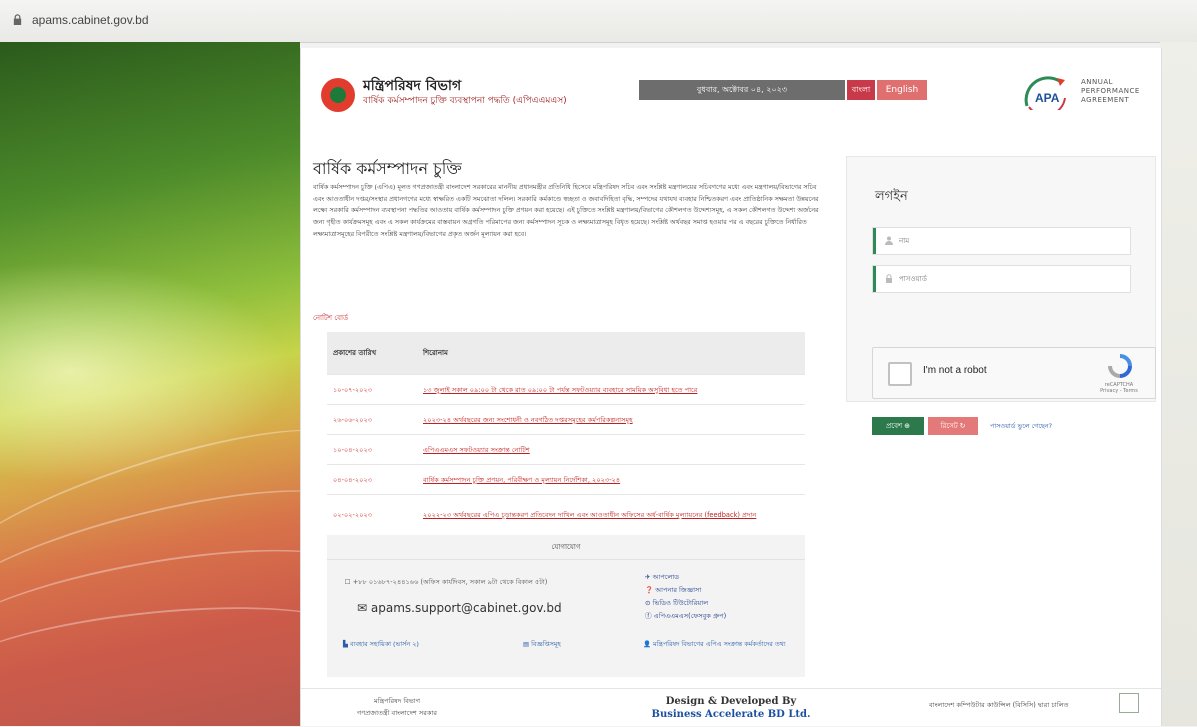 The width and height of the screenshot is (1197, 727). Describe the element at coordinates (1120, 366) in the screenshot. I see `recaptcha-logo-icon` at that location.